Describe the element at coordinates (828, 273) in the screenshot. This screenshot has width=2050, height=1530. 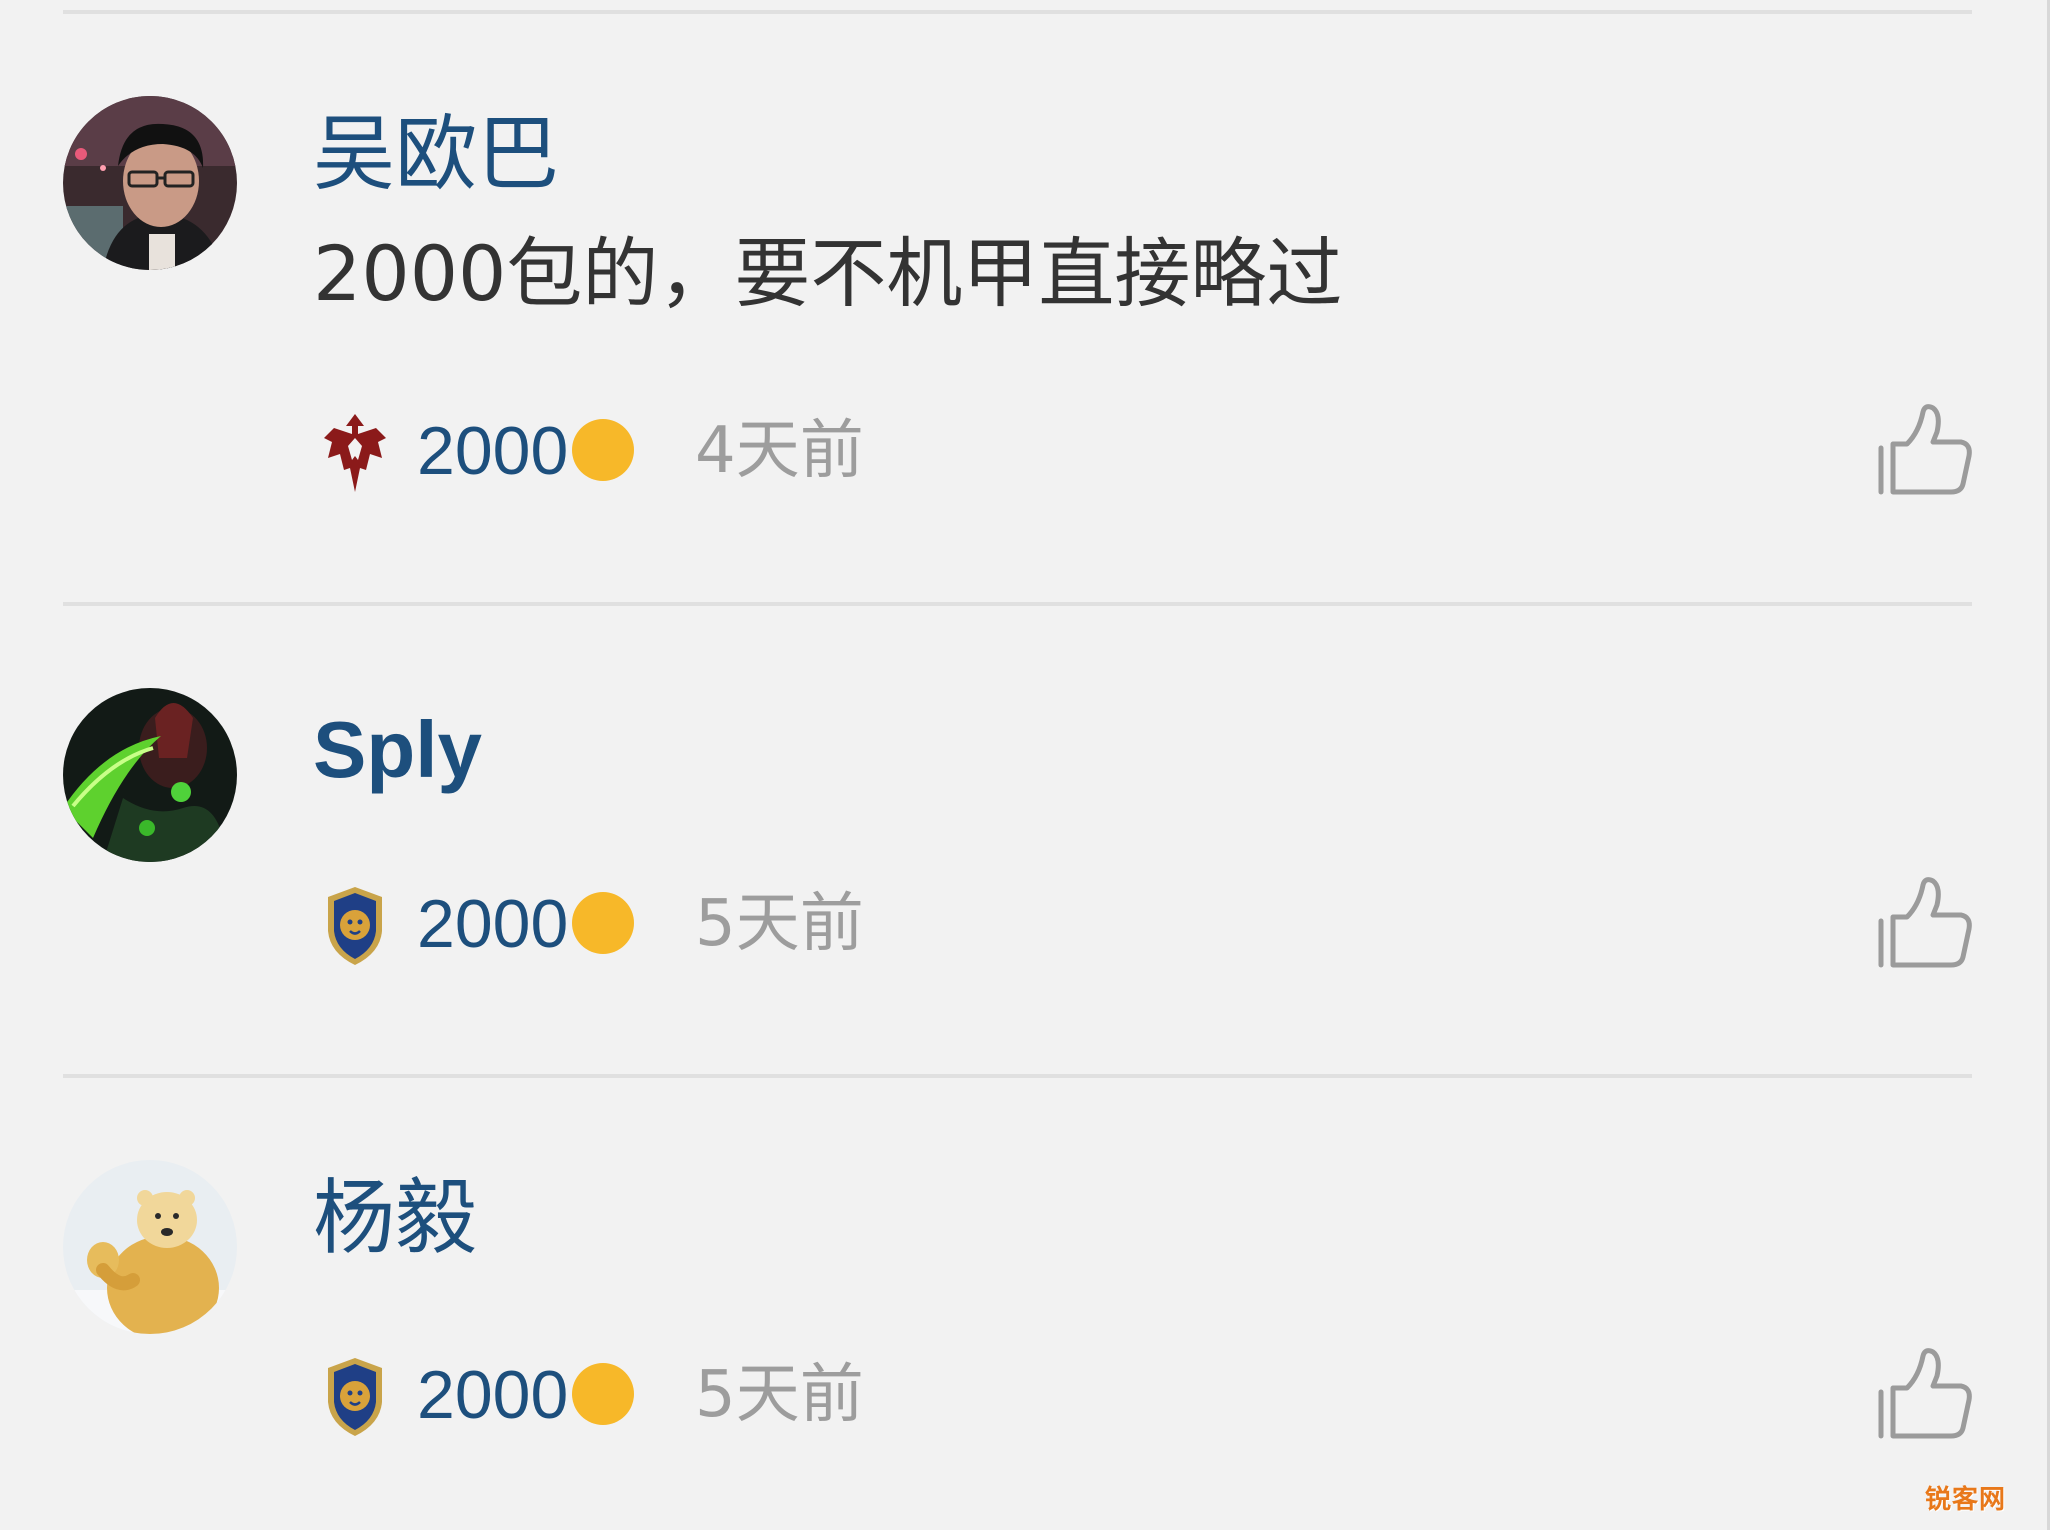
I see `comment-text: 2000包的，要不机甲直接略过` at that location.